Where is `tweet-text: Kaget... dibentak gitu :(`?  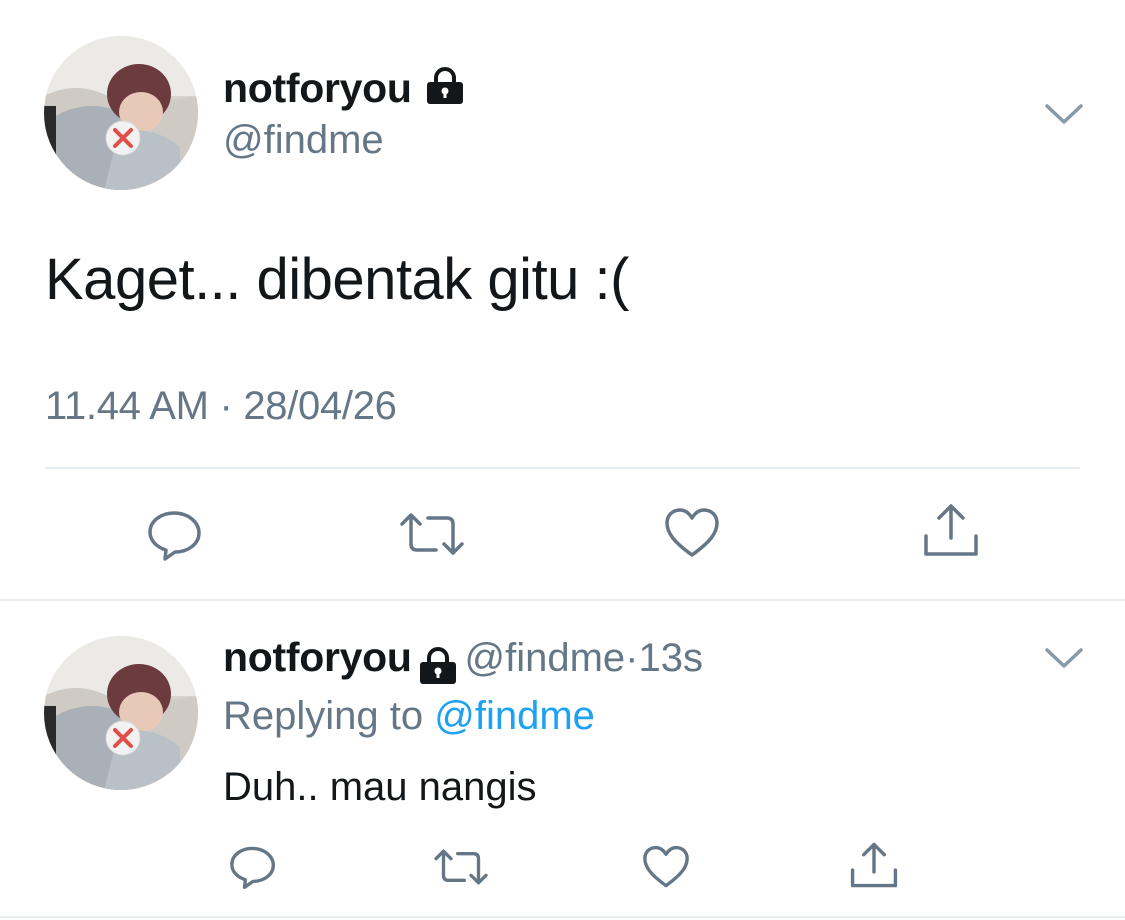 tweet-text: Kaget... dibentak gitu :( is located at coordinates (337, 279).